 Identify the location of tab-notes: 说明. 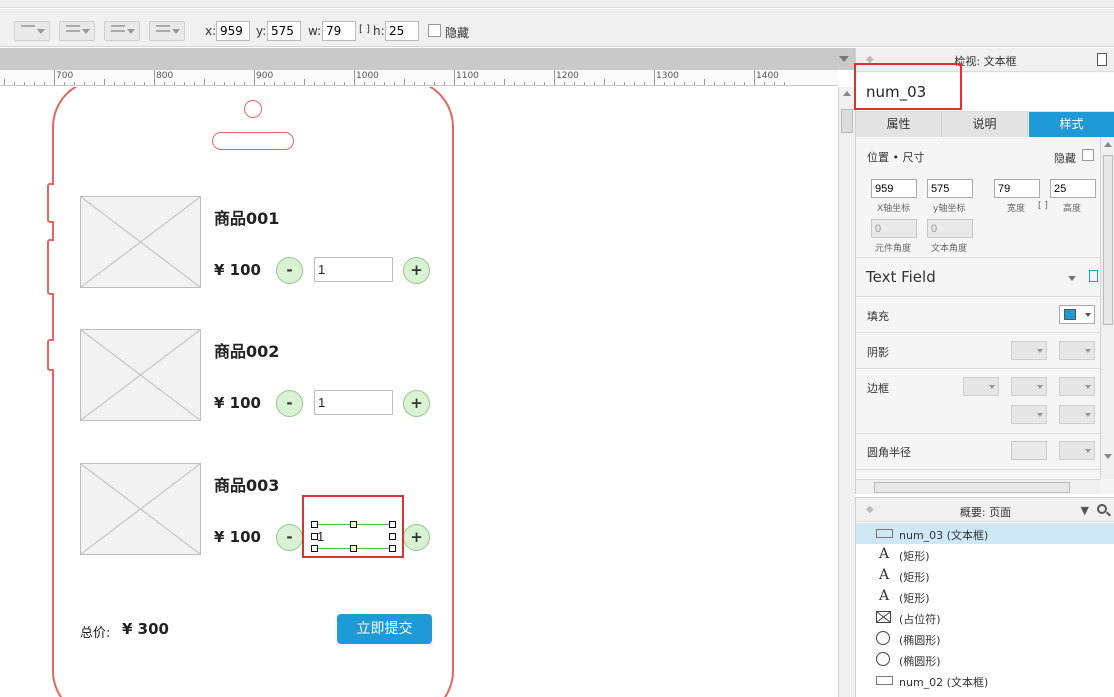
(985, 124).